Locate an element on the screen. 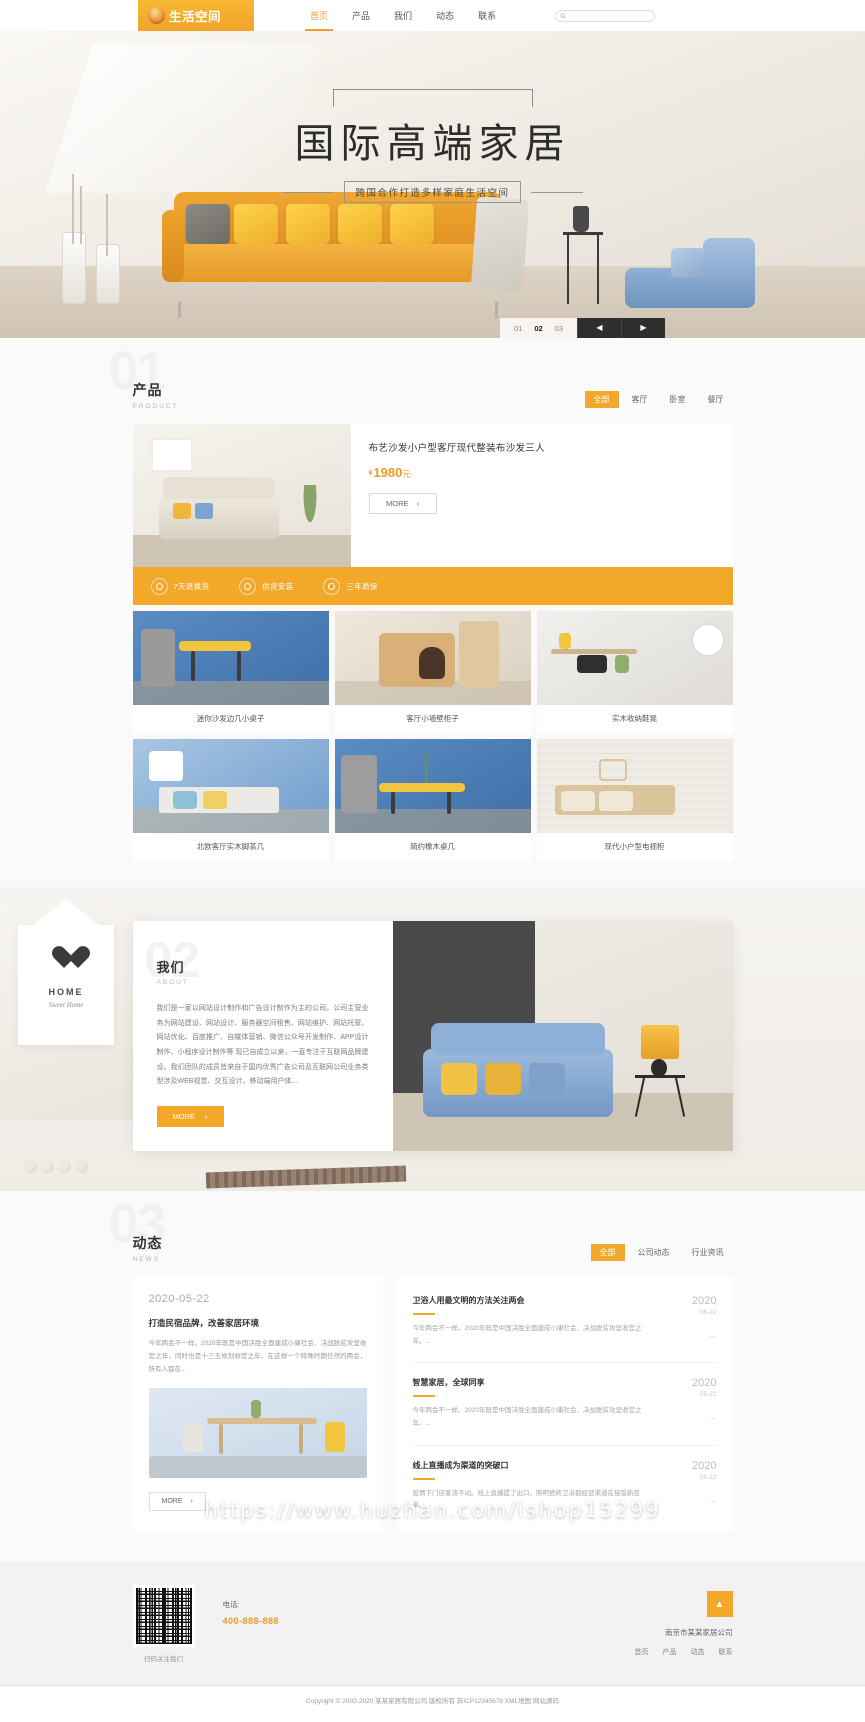 This screenshot has height=1722, width=865. footer-nav-products: 产品 is located at coordinates (670, 1652).